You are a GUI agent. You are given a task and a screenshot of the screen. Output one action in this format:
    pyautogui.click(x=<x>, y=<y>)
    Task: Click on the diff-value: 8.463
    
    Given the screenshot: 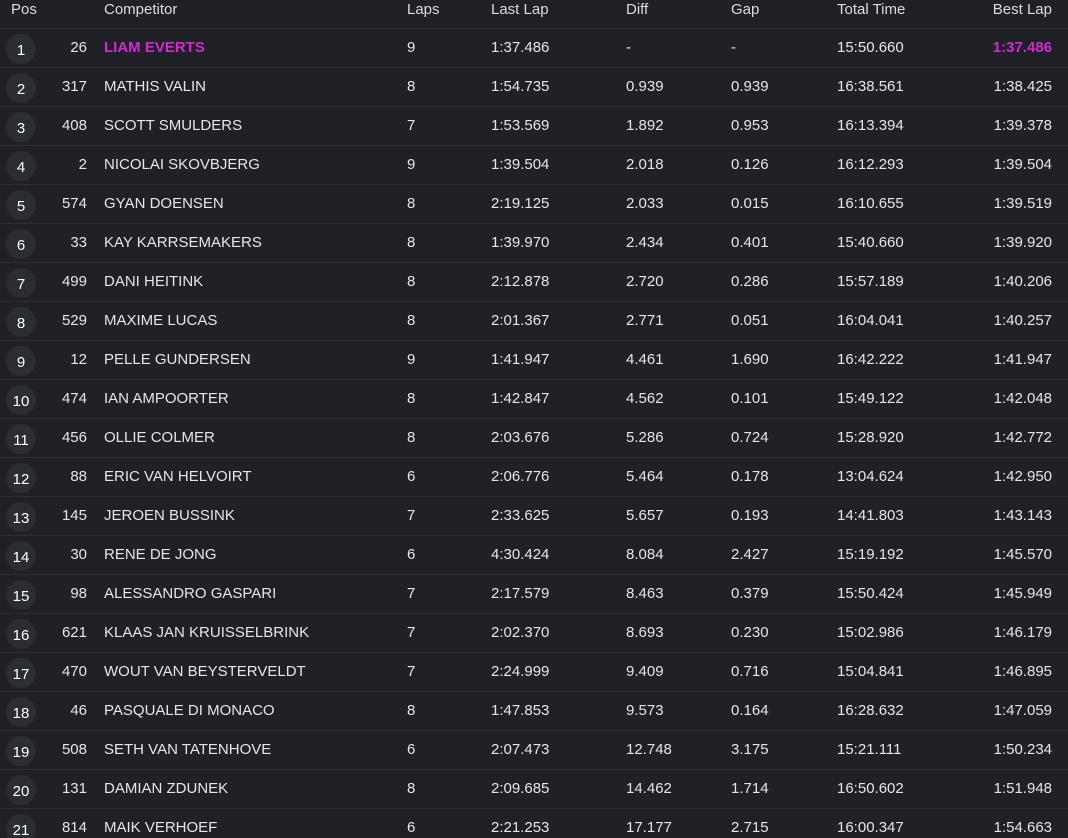 What is the action you would take?
    pyautogui.click(x=645, y=593)
    